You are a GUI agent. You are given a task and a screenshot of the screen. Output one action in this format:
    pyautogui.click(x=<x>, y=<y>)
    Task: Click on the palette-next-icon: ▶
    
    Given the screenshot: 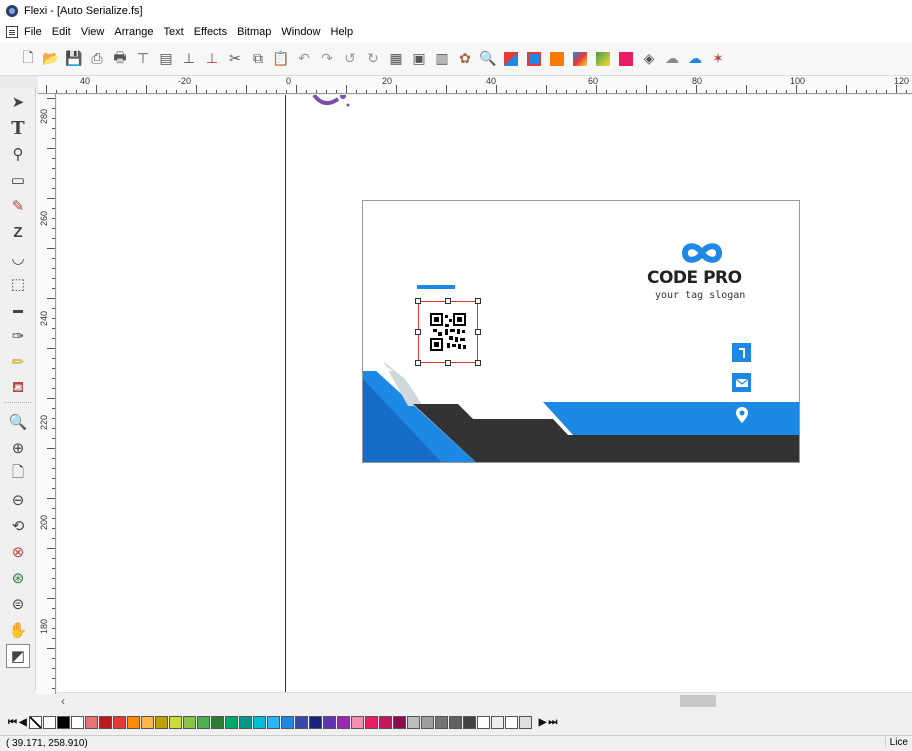 What is the action you would take?
    pyautogui.click(x=543, y=722)
    